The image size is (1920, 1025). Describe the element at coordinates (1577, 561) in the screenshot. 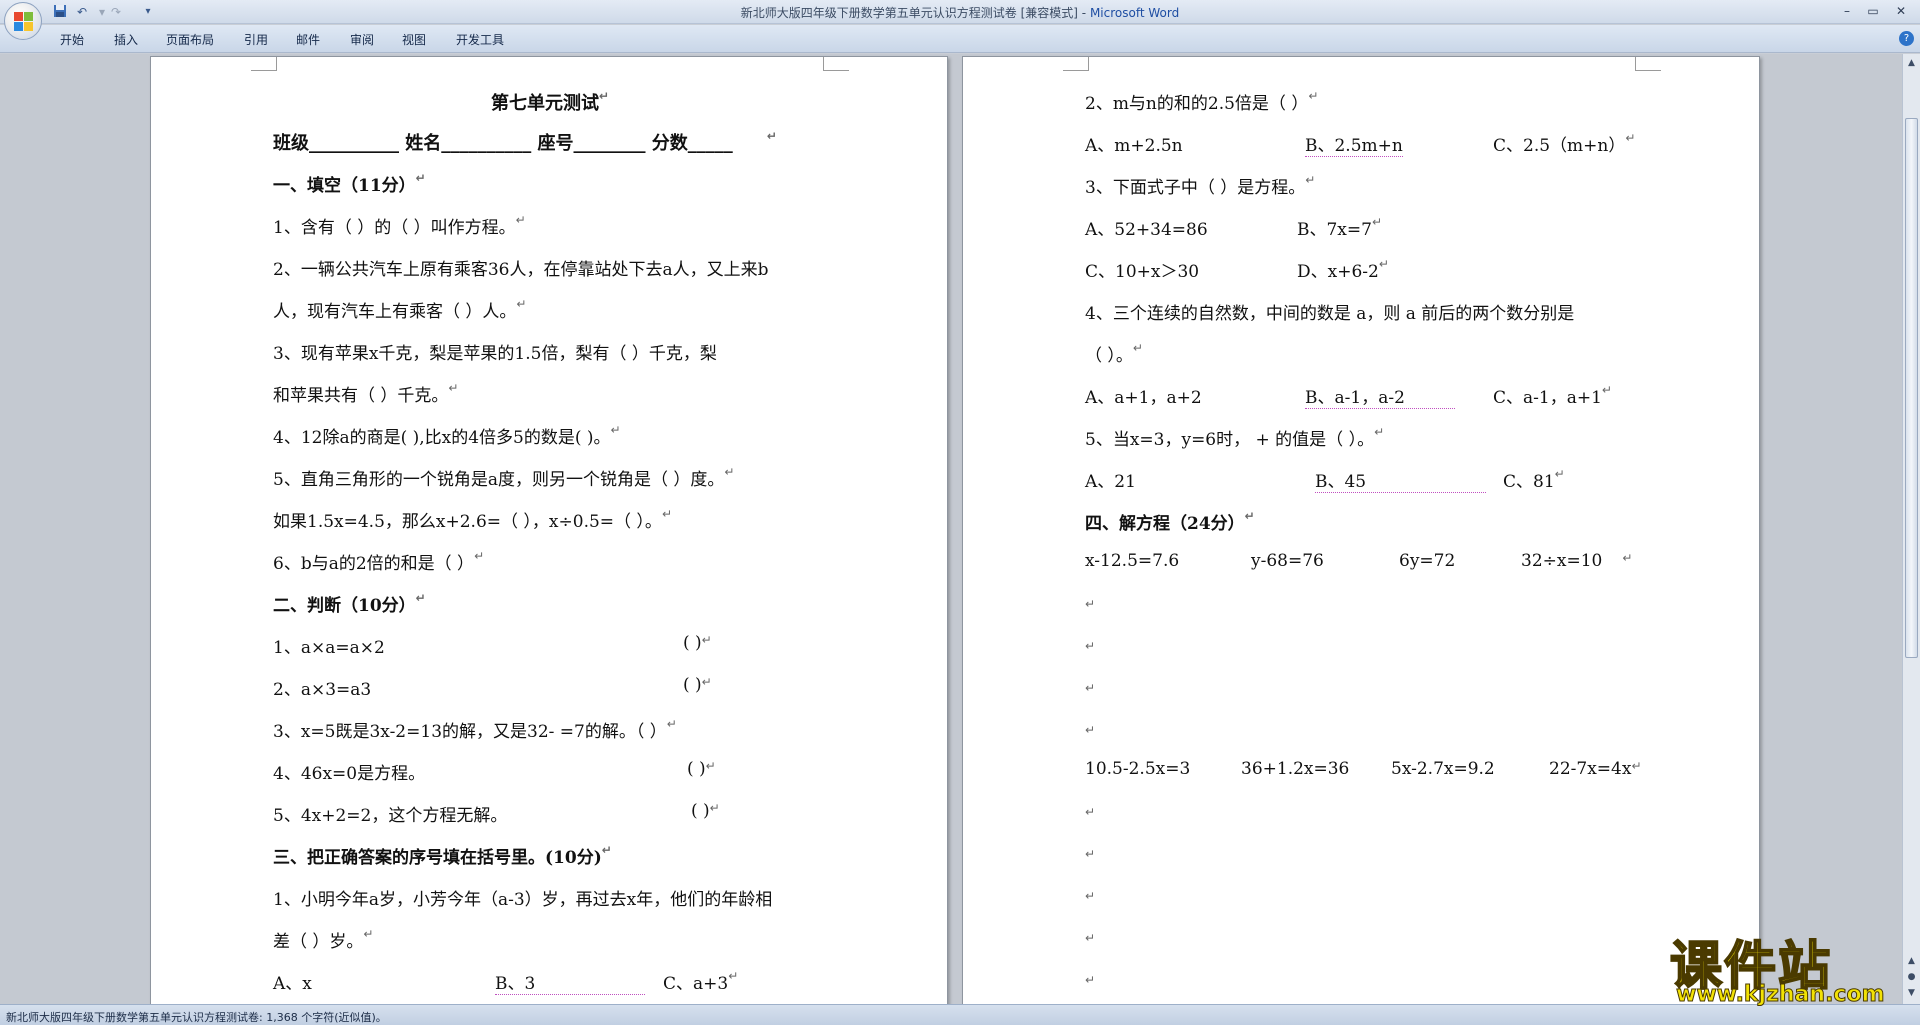

I see `equation: 32÷x=10 ↵` at that location.